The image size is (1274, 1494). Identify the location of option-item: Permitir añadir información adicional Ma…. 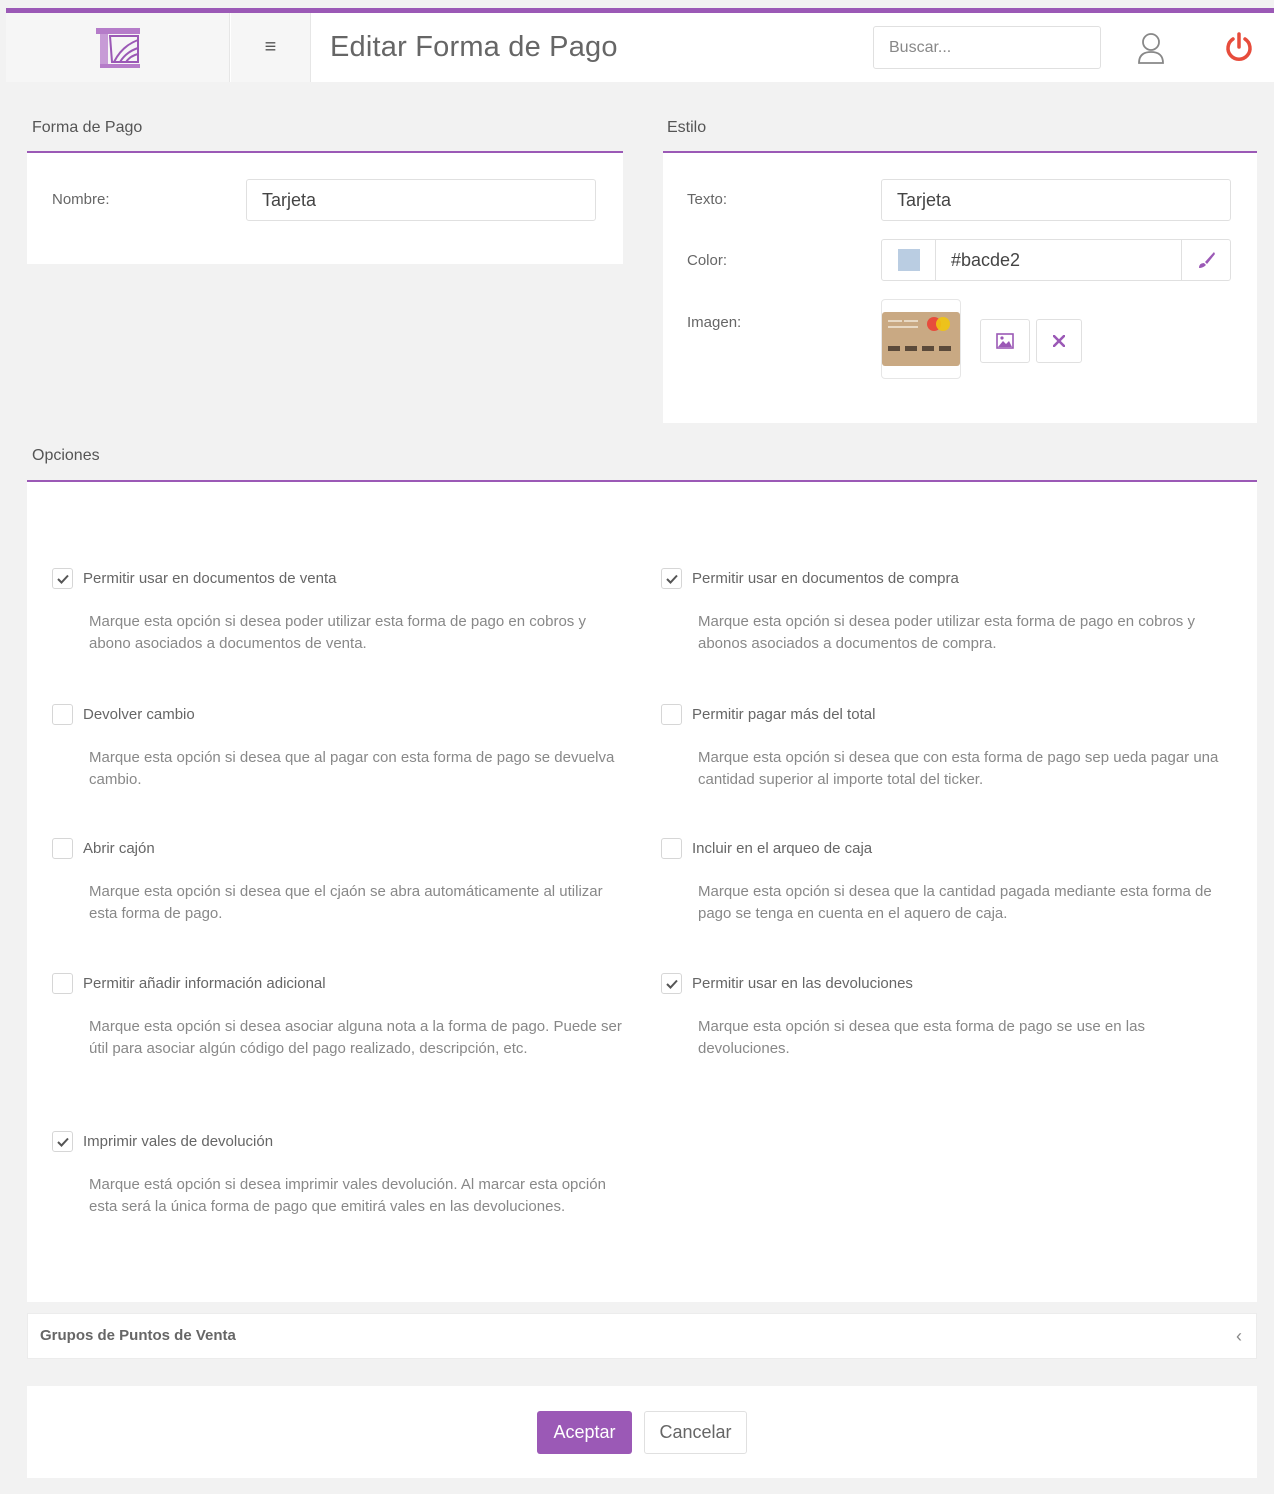
(337, 1016).